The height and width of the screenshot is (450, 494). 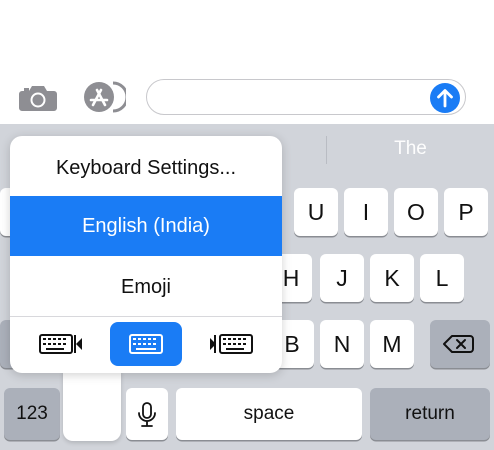 I want to click on emoji-keyboard-item: Emoji, so click(x=146, y=287).